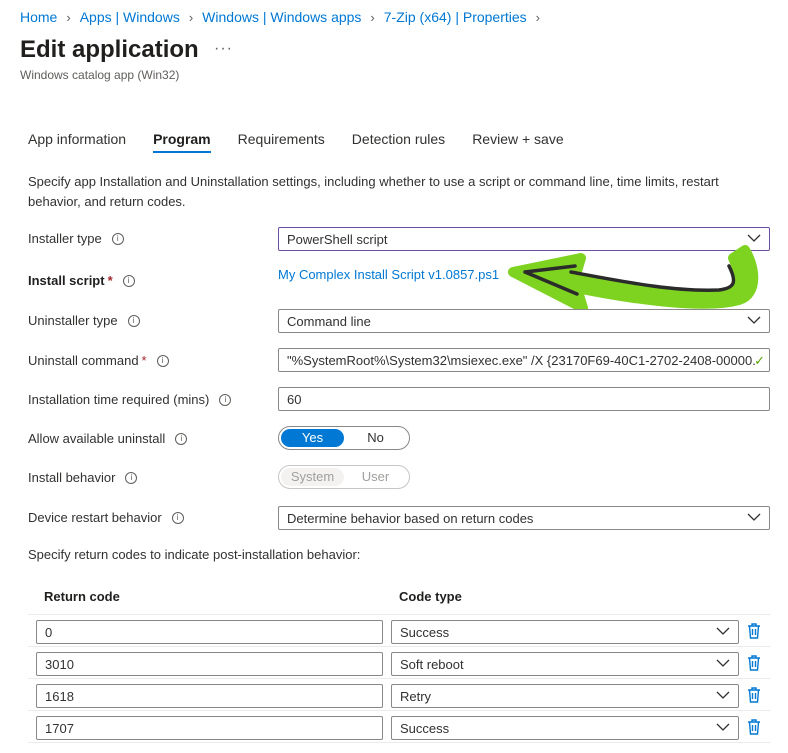 This screenshot has width=788, height=753. I want to click on return-code-input: 1707, so click(209, 728).